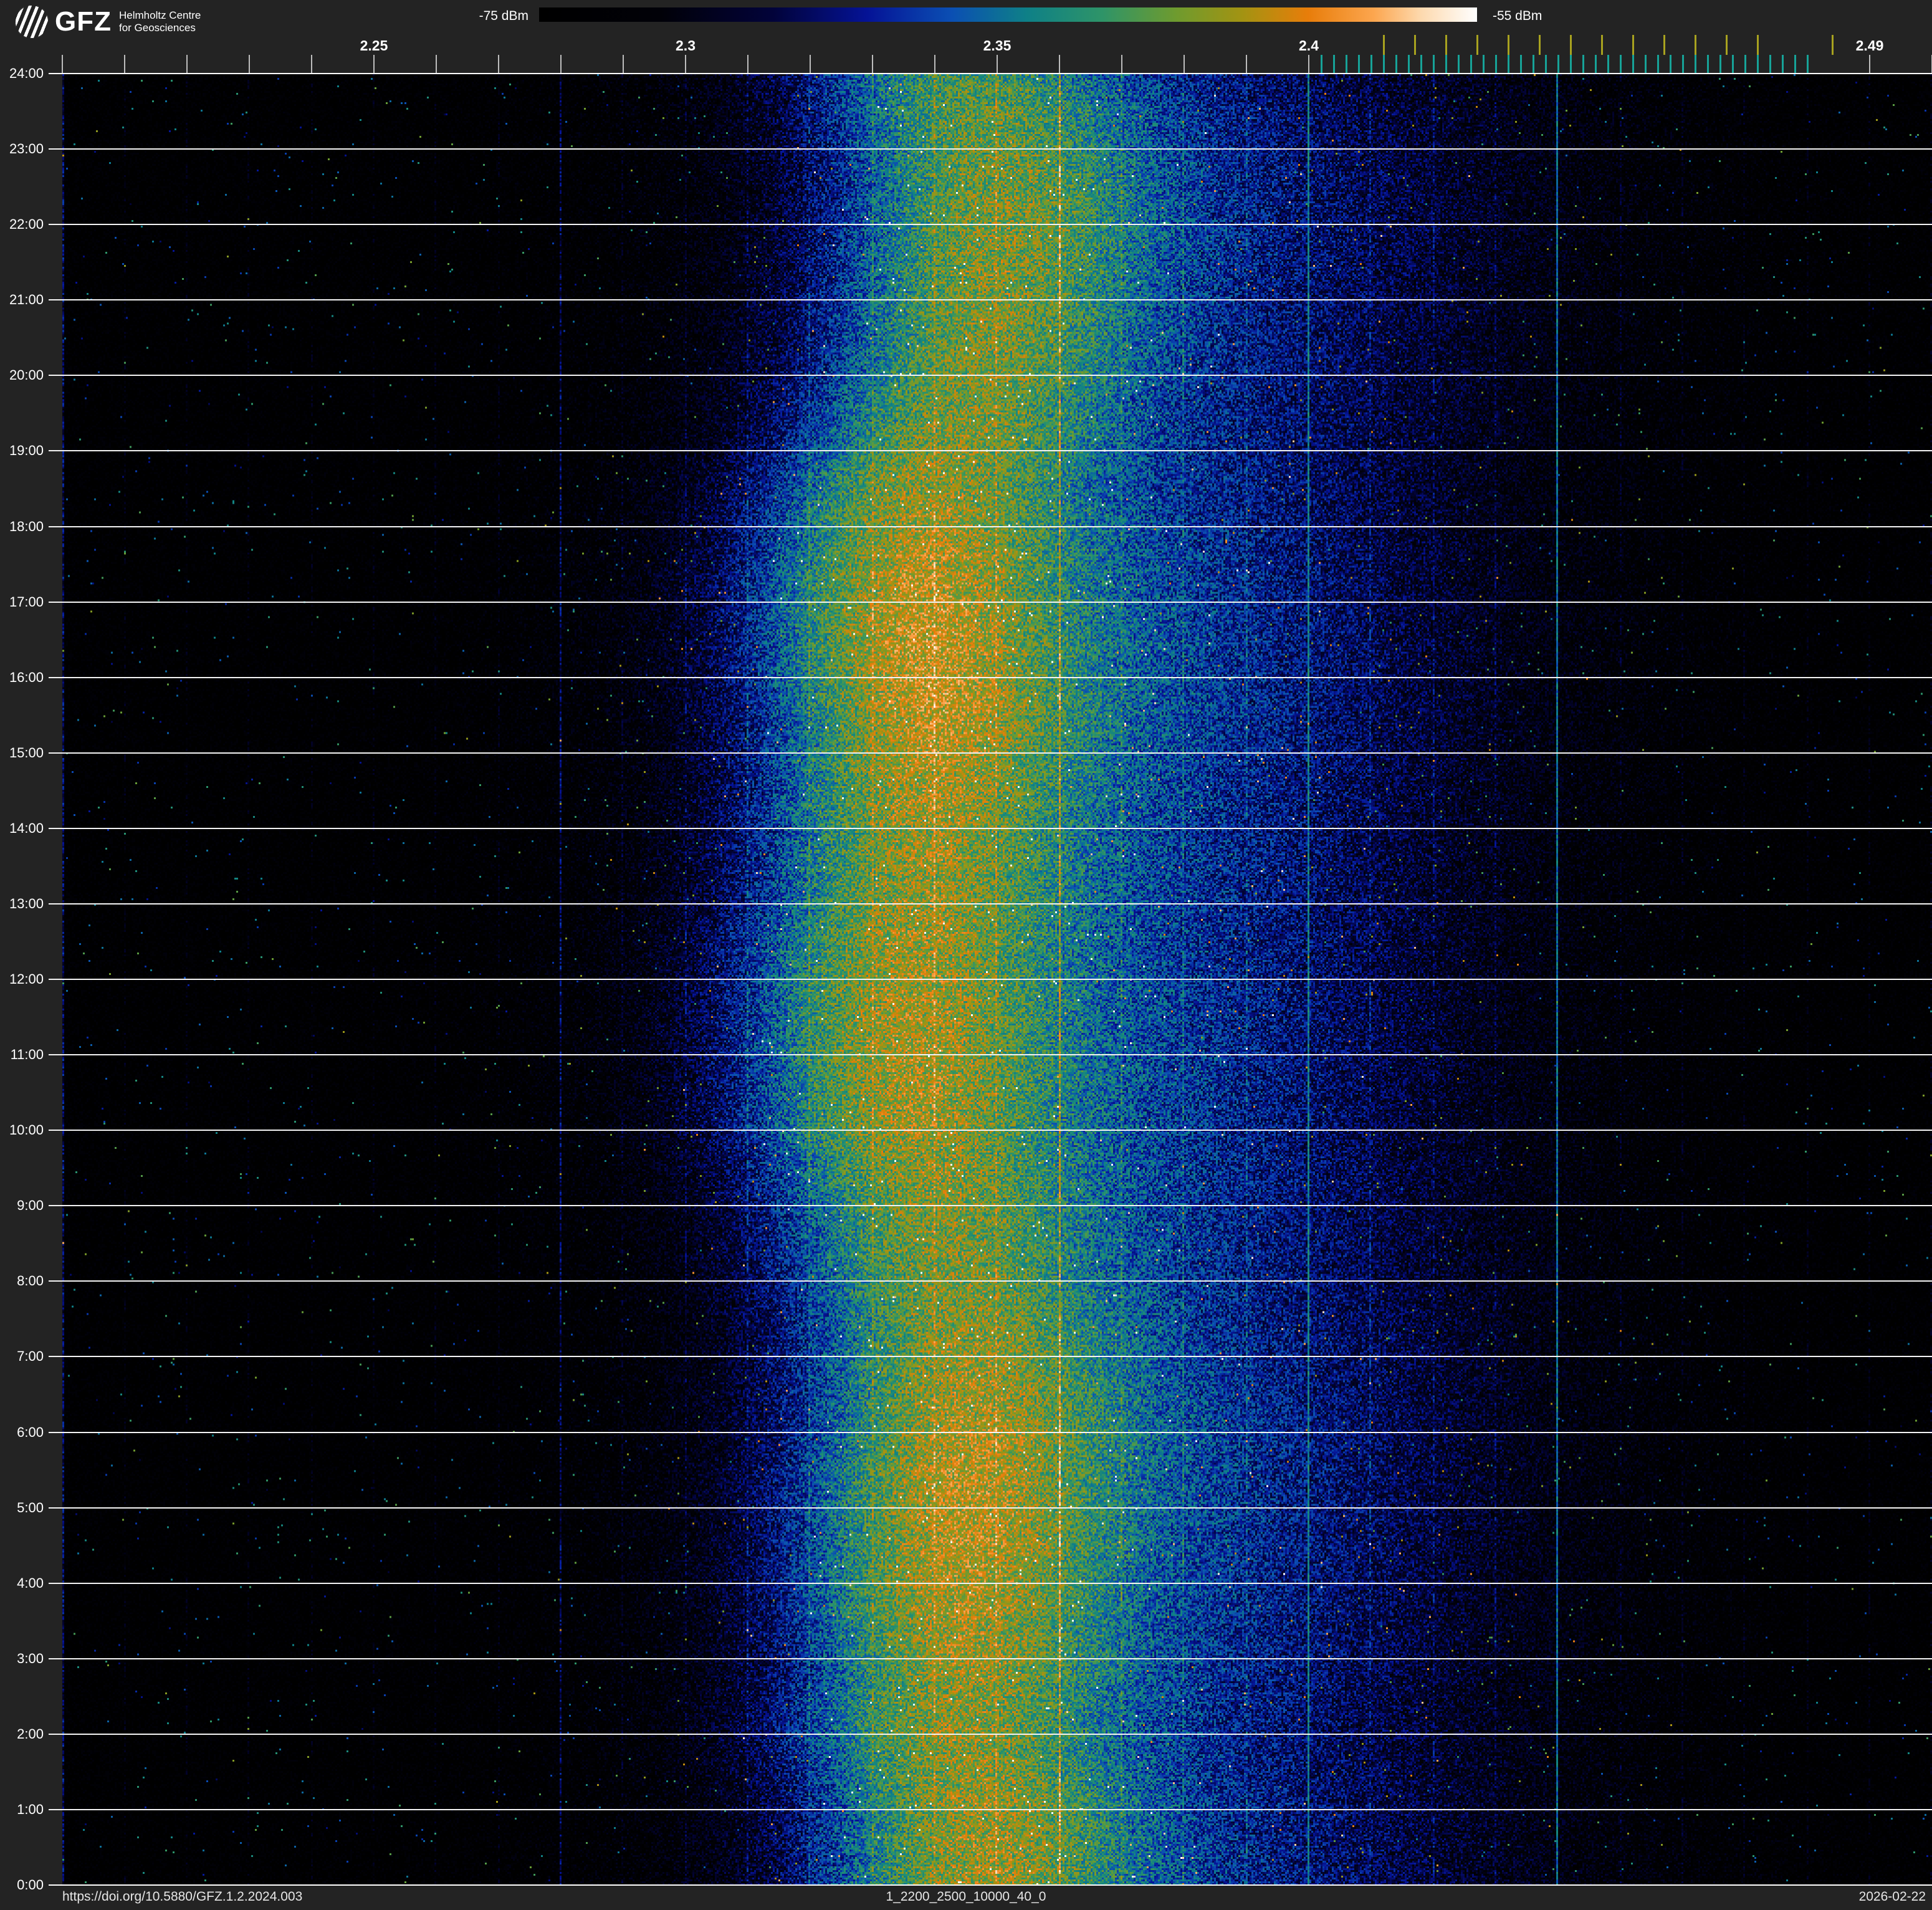  Describe the element at coordinates (31, 22) in the screenshot. I see `gfz-globe-icon` at that location.